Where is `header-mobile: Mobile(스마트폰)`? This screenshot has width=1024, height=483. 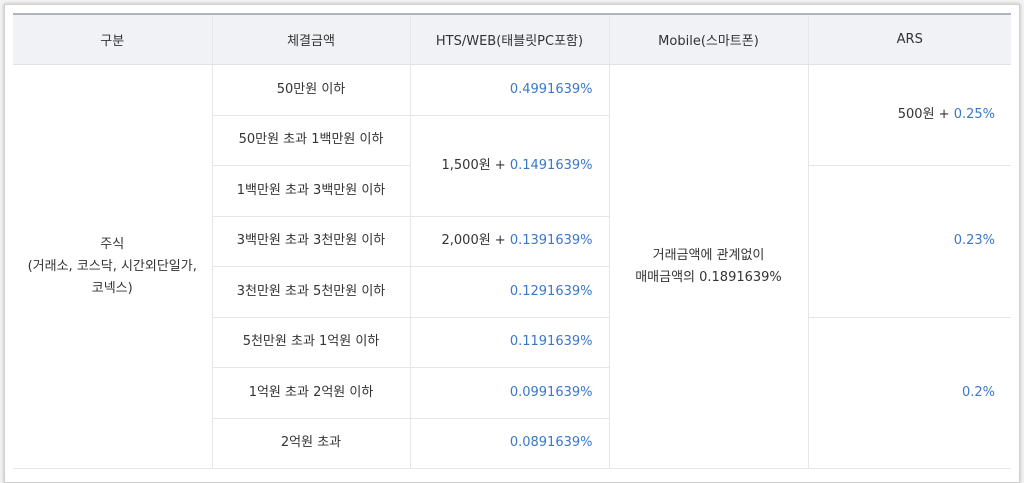
header-mobile: Mobile(스마트폰) is located at coordinates (708, 39).